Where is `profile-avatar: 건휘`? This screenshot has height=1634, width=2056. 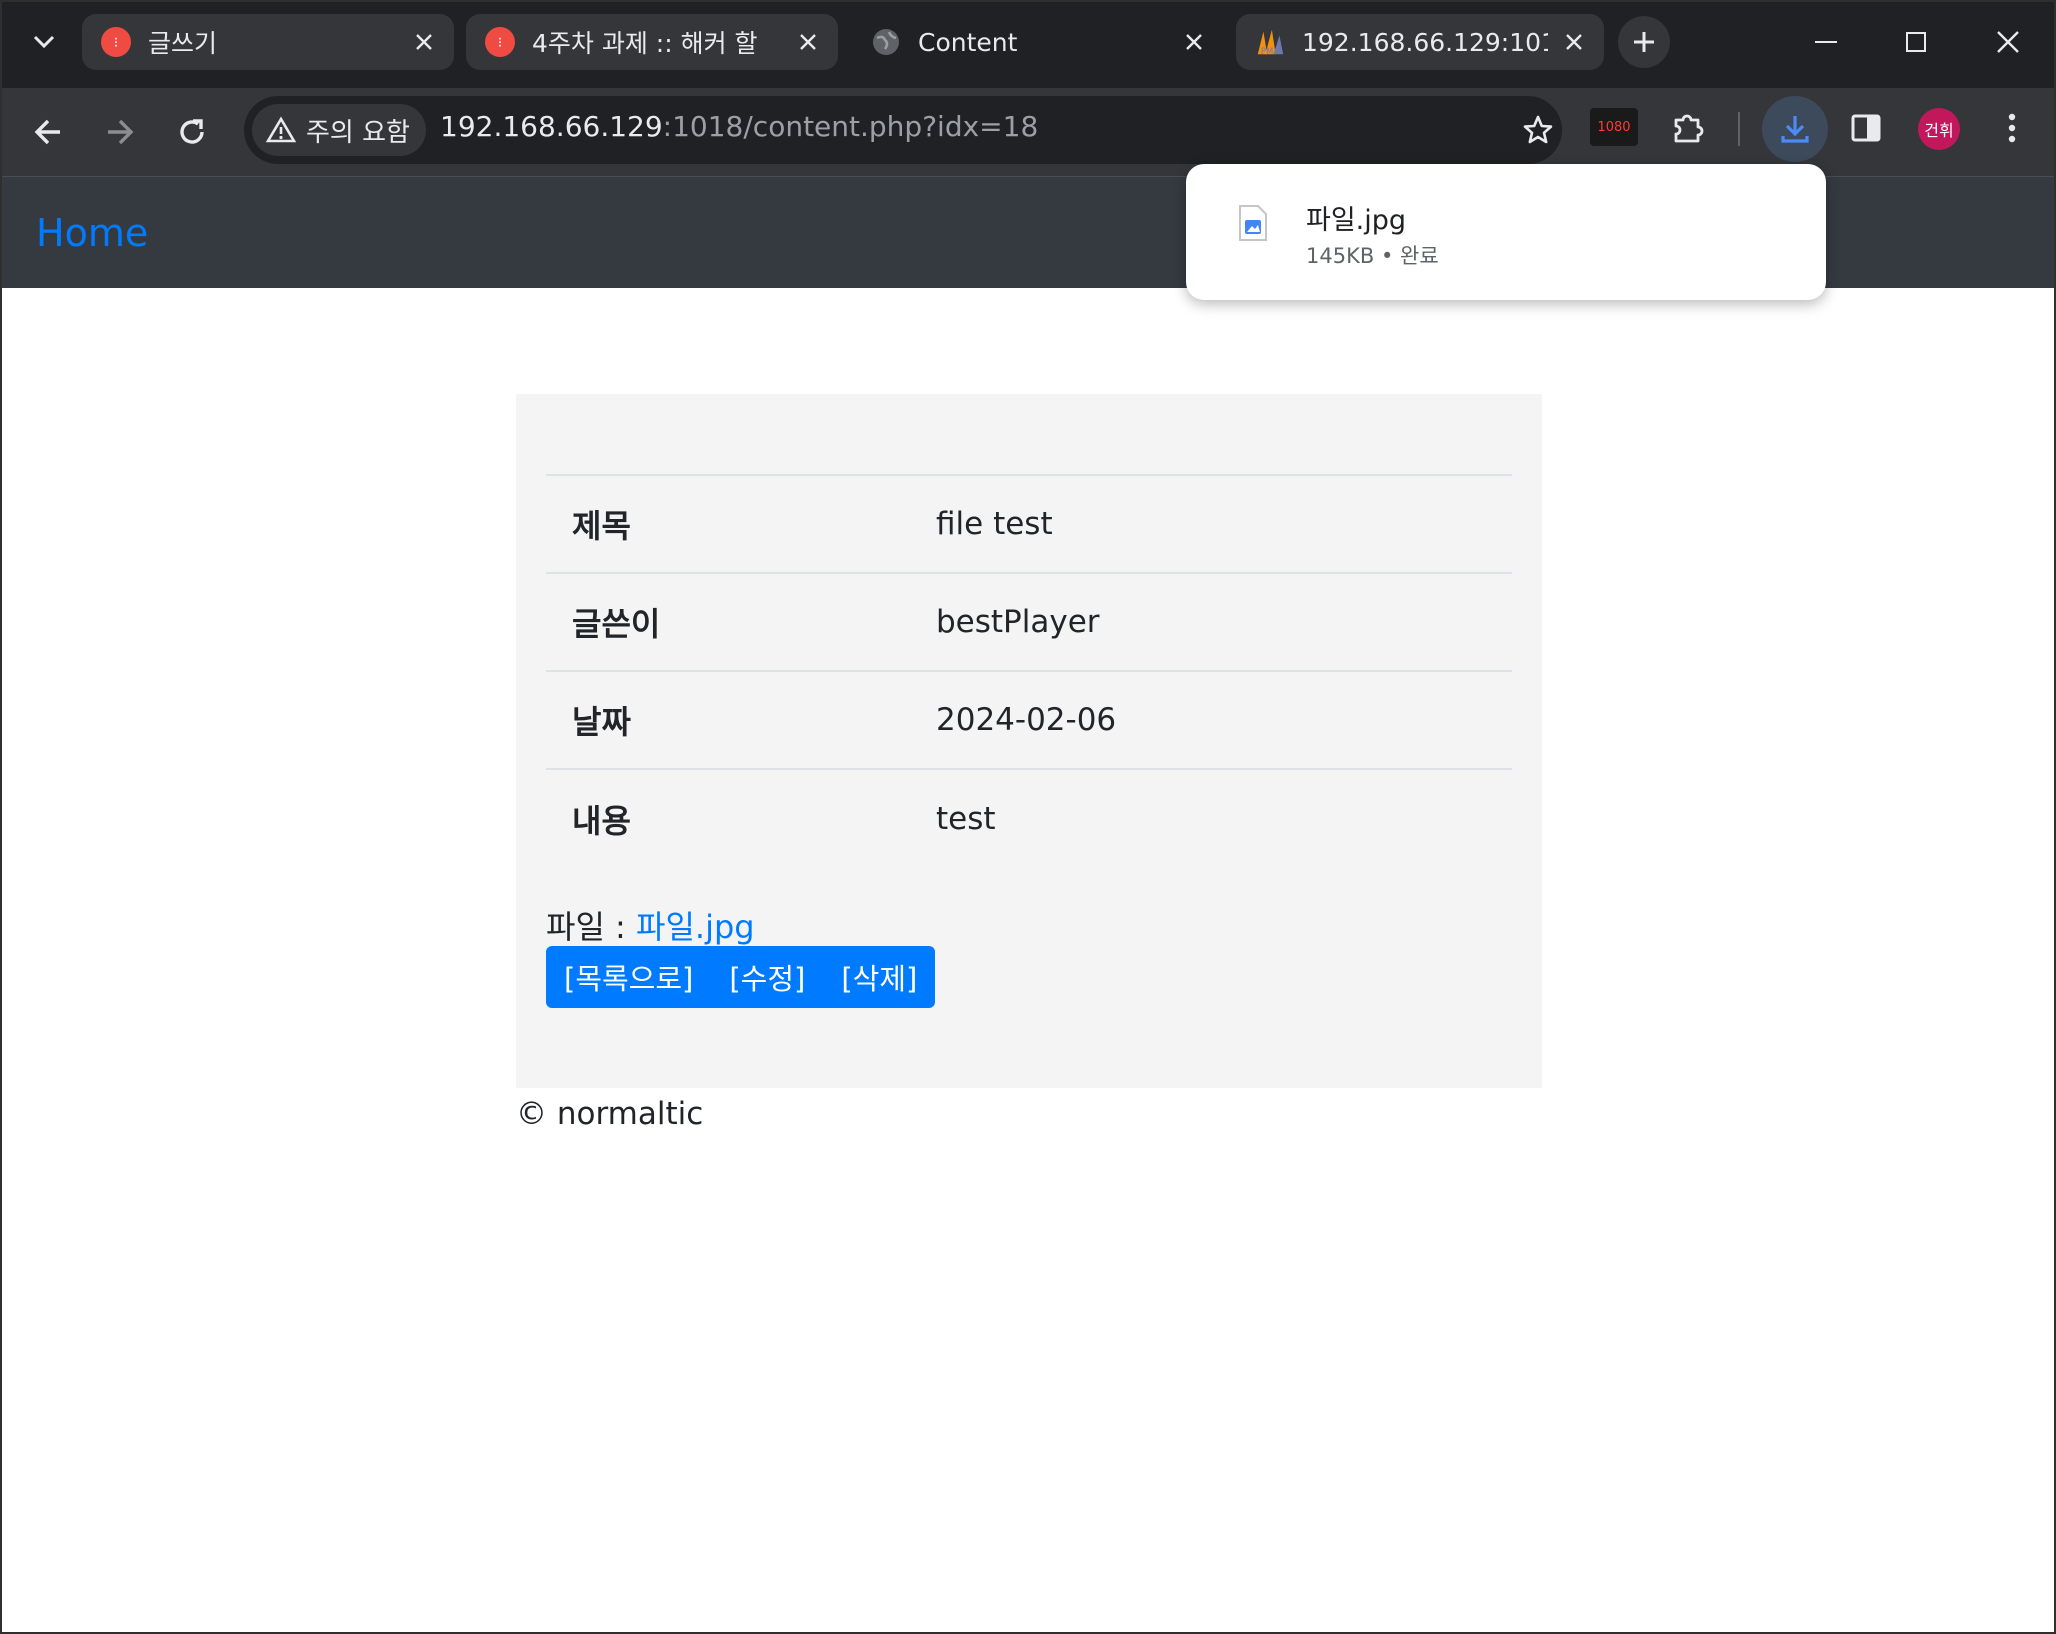
profile-avatar: 건휘 is located at coordinates (1939, 129).